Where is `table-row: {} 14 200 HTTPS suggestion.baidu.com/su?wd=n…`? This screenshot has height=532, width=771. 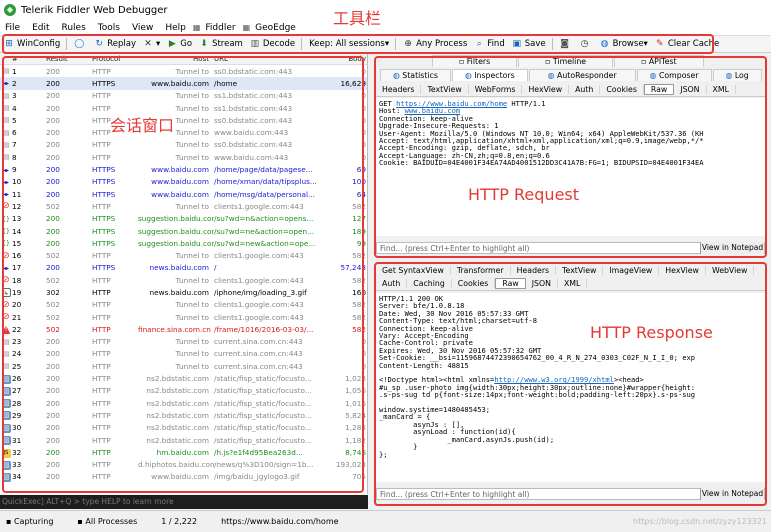
table-row: {} 14 200 HTTPS suggestion.baidu.com/su?wd=n… is located at coordinates (183, 231).